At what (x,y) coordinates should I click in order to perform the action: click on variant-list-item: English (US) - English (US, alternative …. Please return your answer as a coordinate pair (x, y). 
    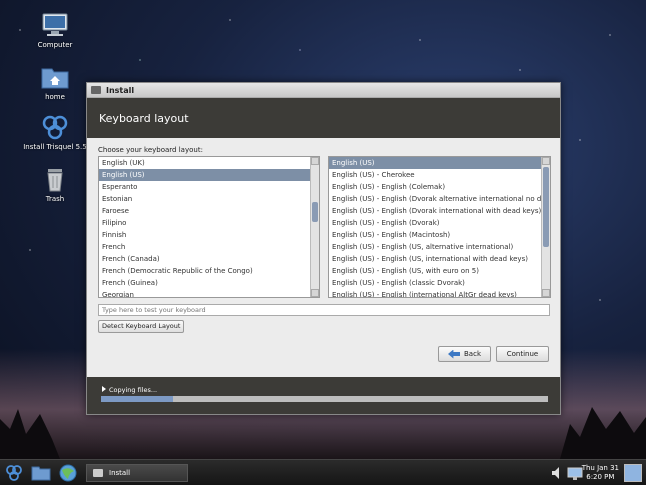
    Looking at the image, I should click on (439, 247).